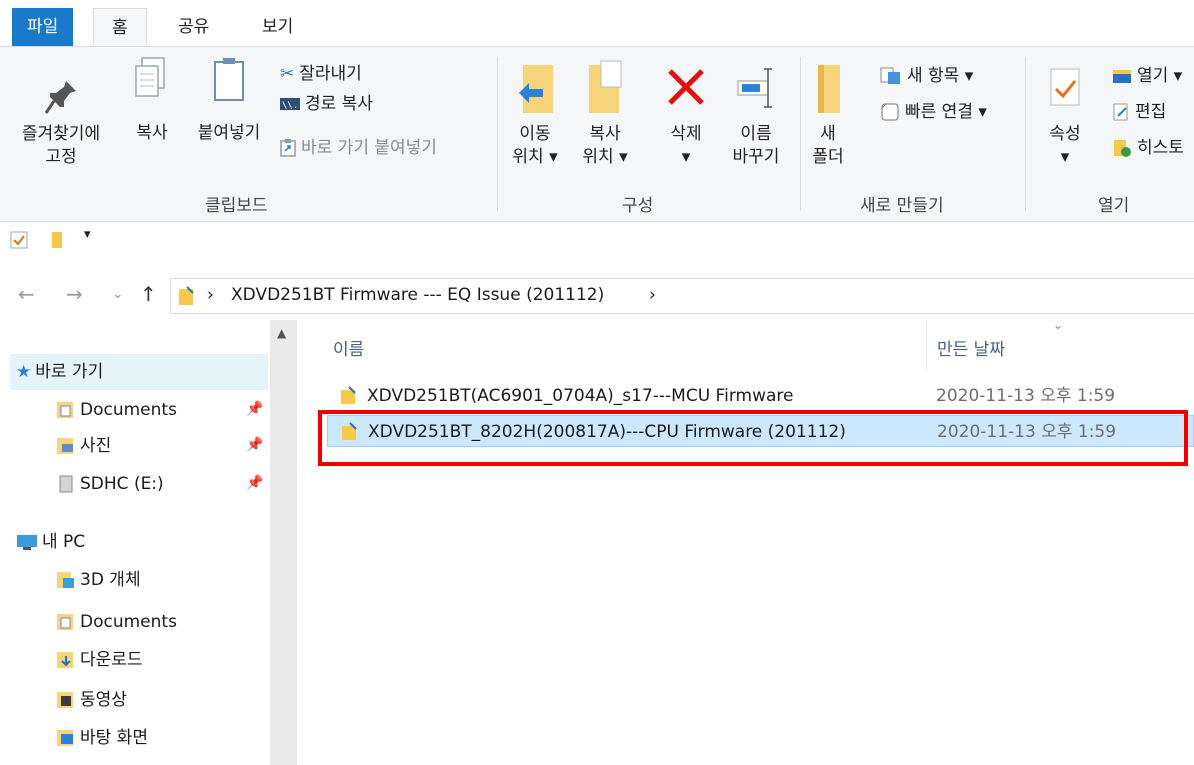 This screenshot has height=765, width=1194. What do you see at coordinates (348, 350) in the screenshot?
I see `column-header-name: 이름` at bounding box center [348, 350].